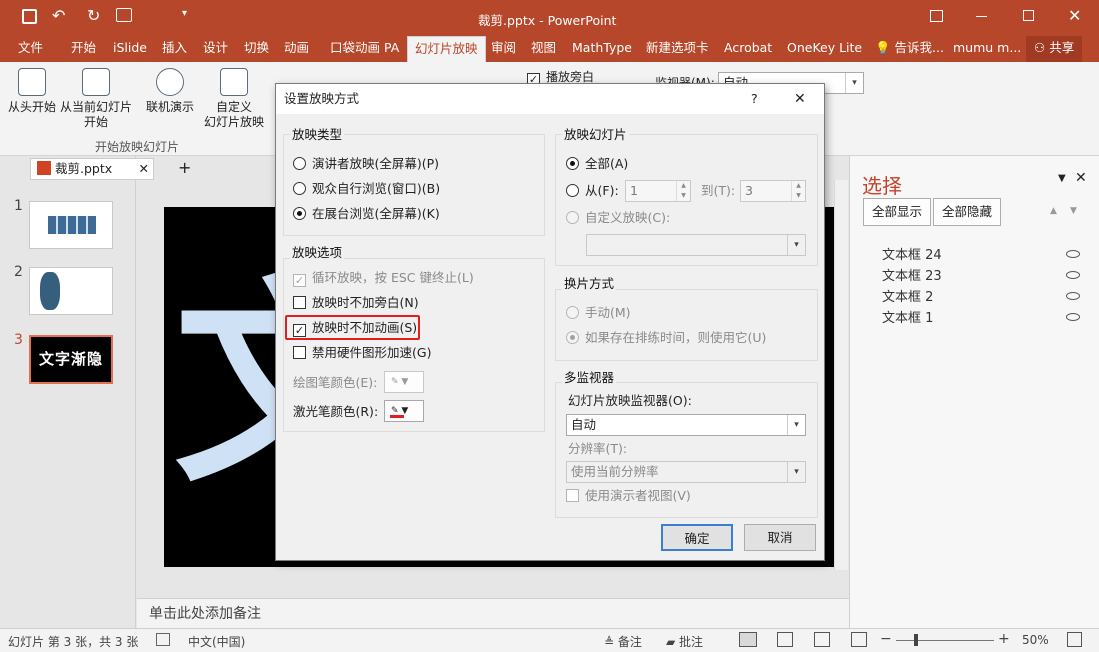 Image resolution: width=1099 pixels, height=652 pixels. What do you see at coordinates (666, 338) in the screenshot?
I see `timings-radio: 如果存在排练时间，则使用它(U)` at bounding box center [666, 338].